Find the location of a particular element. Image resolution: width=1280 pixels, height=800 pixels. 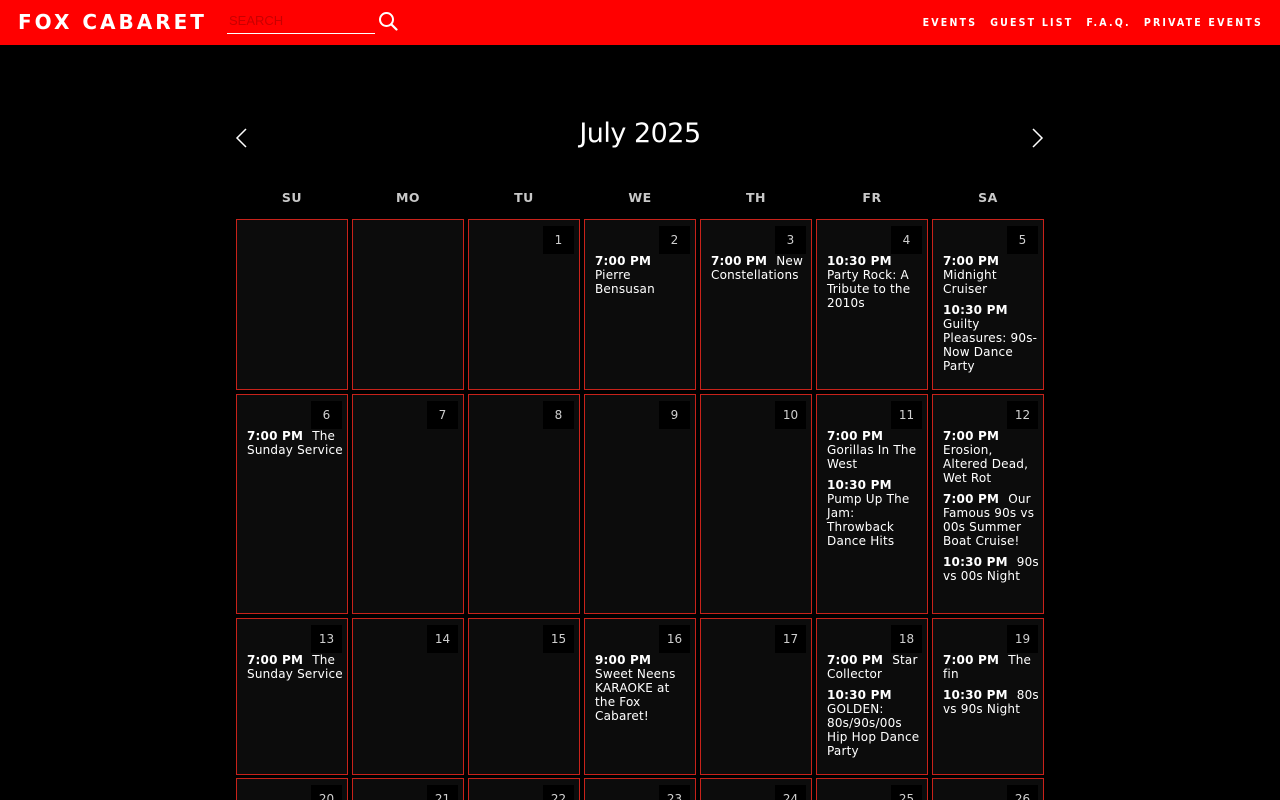

event-link: 7:00 PM The fin is located at coordinates (991, 667).